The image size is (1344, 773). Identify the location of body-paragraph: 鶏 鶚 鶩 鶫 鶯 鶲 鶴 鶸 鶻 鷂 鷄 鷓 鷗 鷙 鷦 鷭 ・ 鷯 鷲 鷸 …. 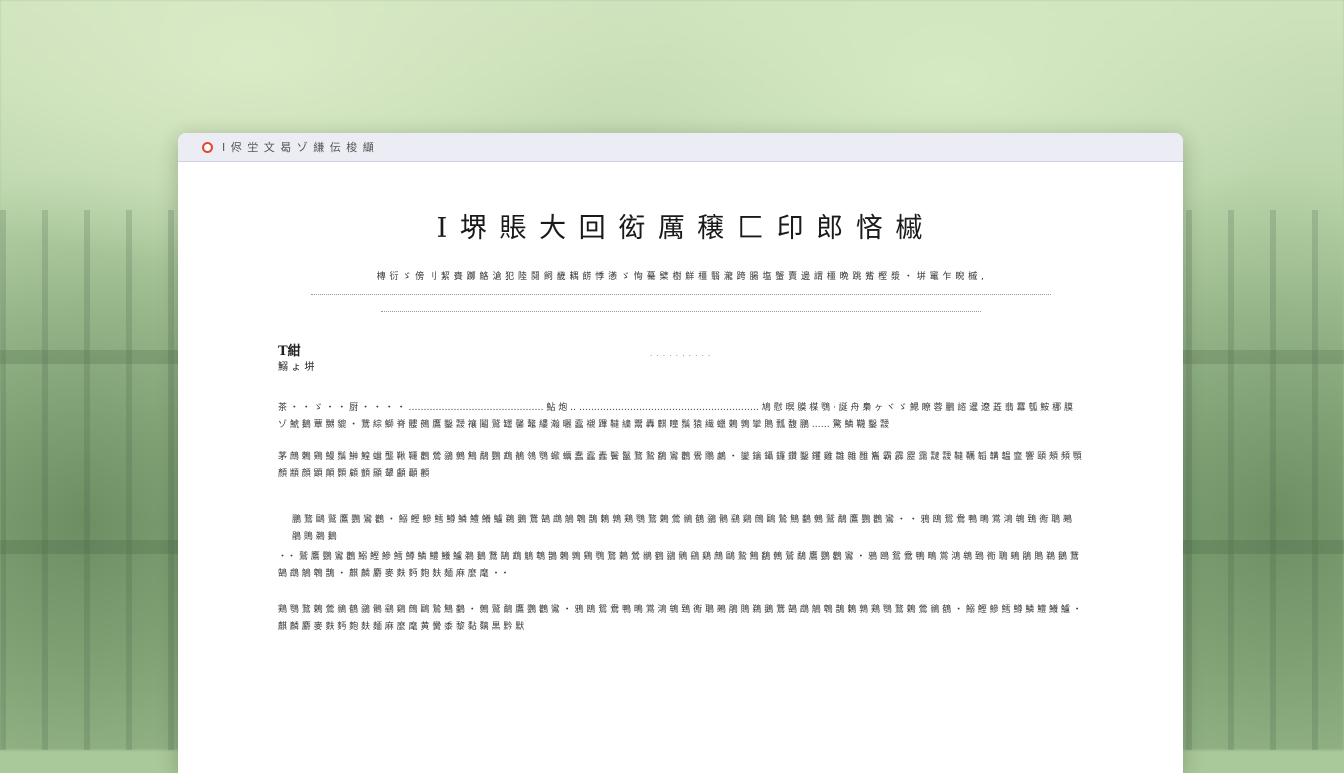
(680, 618).